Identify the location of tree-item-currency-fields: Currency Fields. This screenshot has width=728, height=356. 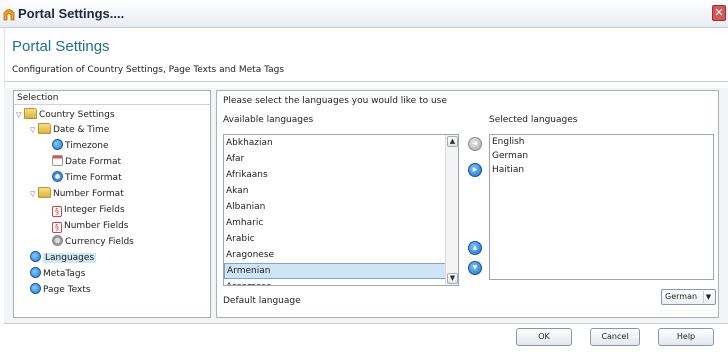
(93, 242).